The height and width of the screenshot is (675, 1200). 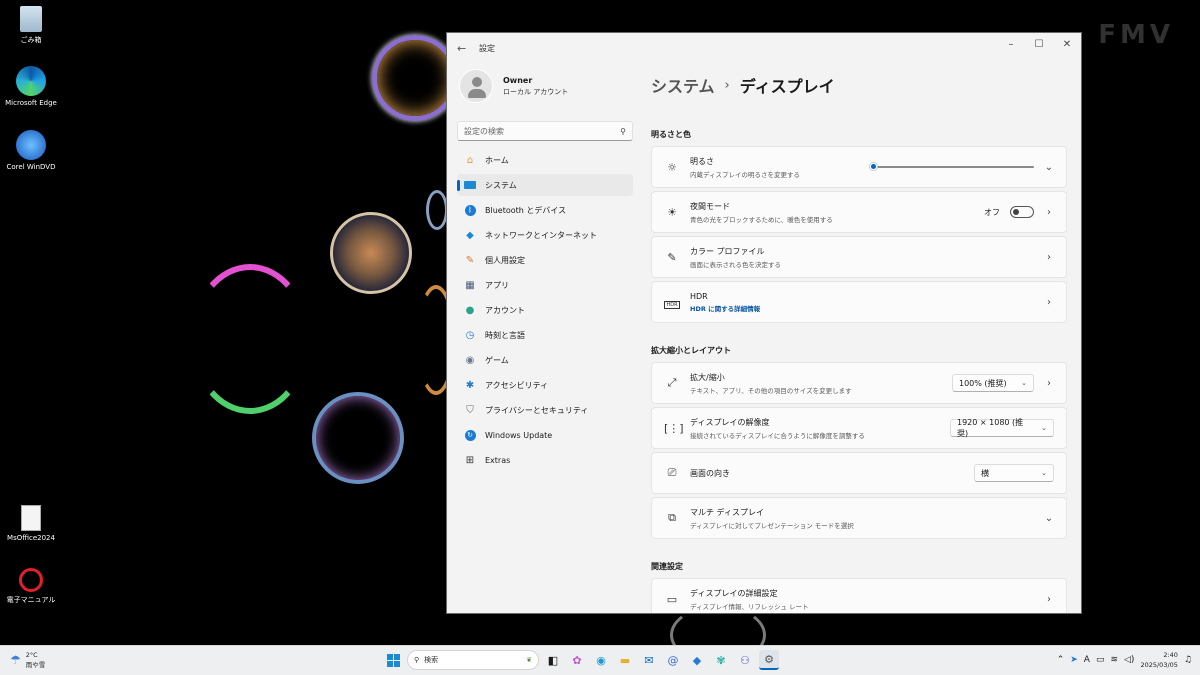 What do you see at coordinates (577, 660) in the screenshot?
I see `copilot-icon: ✿` at bounding box center [577, 660].